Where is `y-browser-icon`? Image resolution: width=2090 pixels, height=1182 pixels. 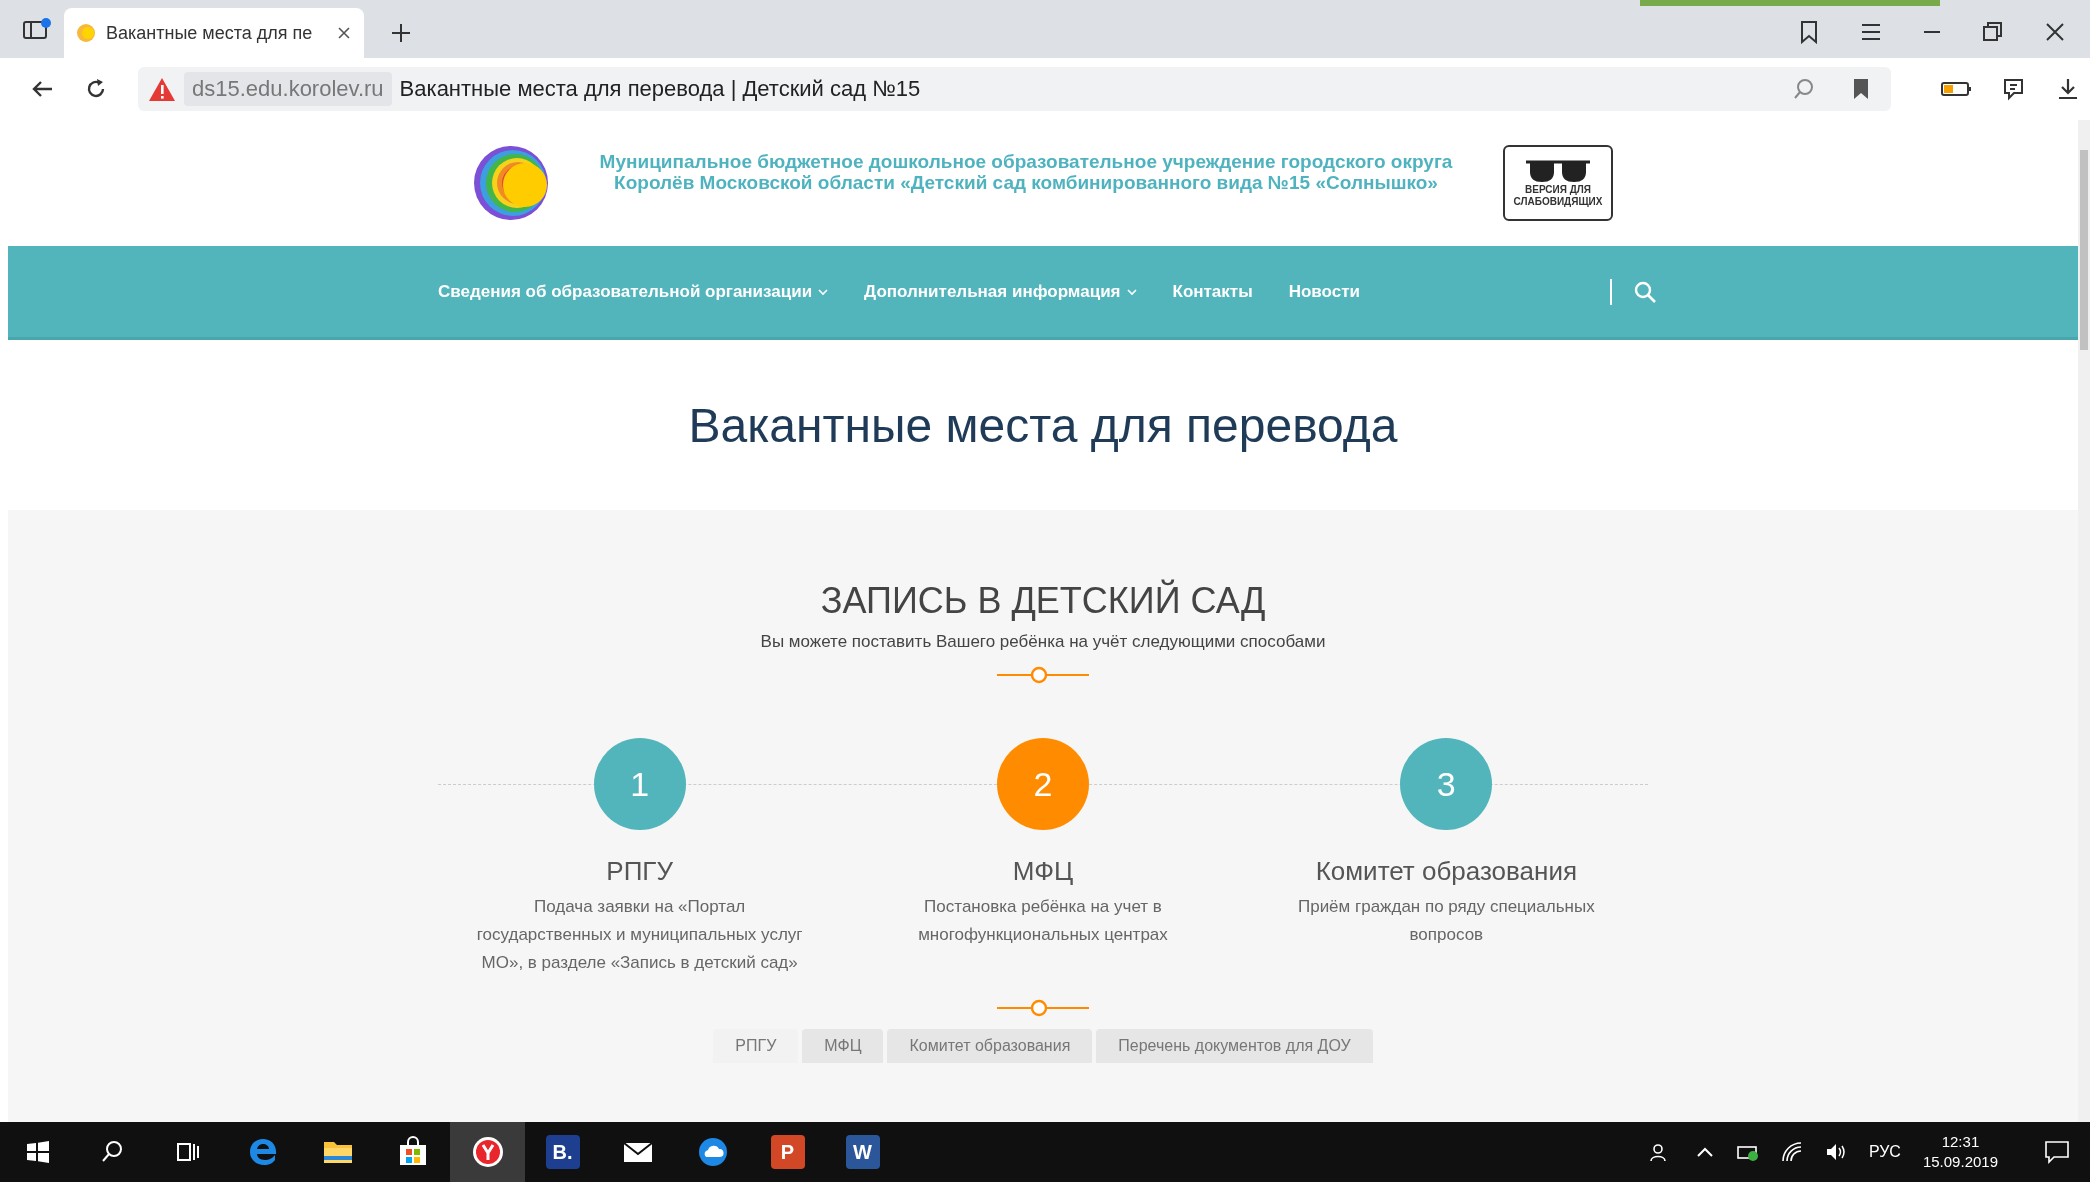 y-browser-icon is located at coordinates (487, 1152).